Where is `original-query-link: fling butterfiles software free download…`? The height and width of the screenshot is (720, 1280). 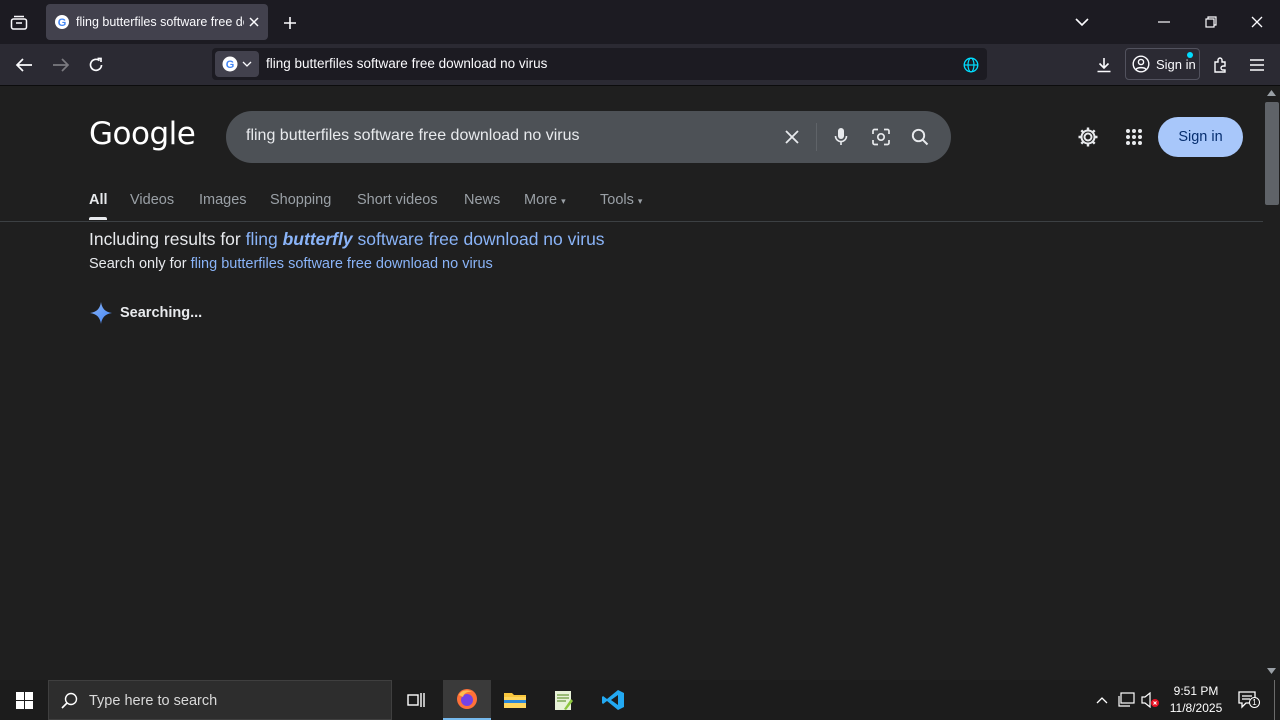 original-query-link: fling butterfiles software free download… is located at coordinates (342, 264).